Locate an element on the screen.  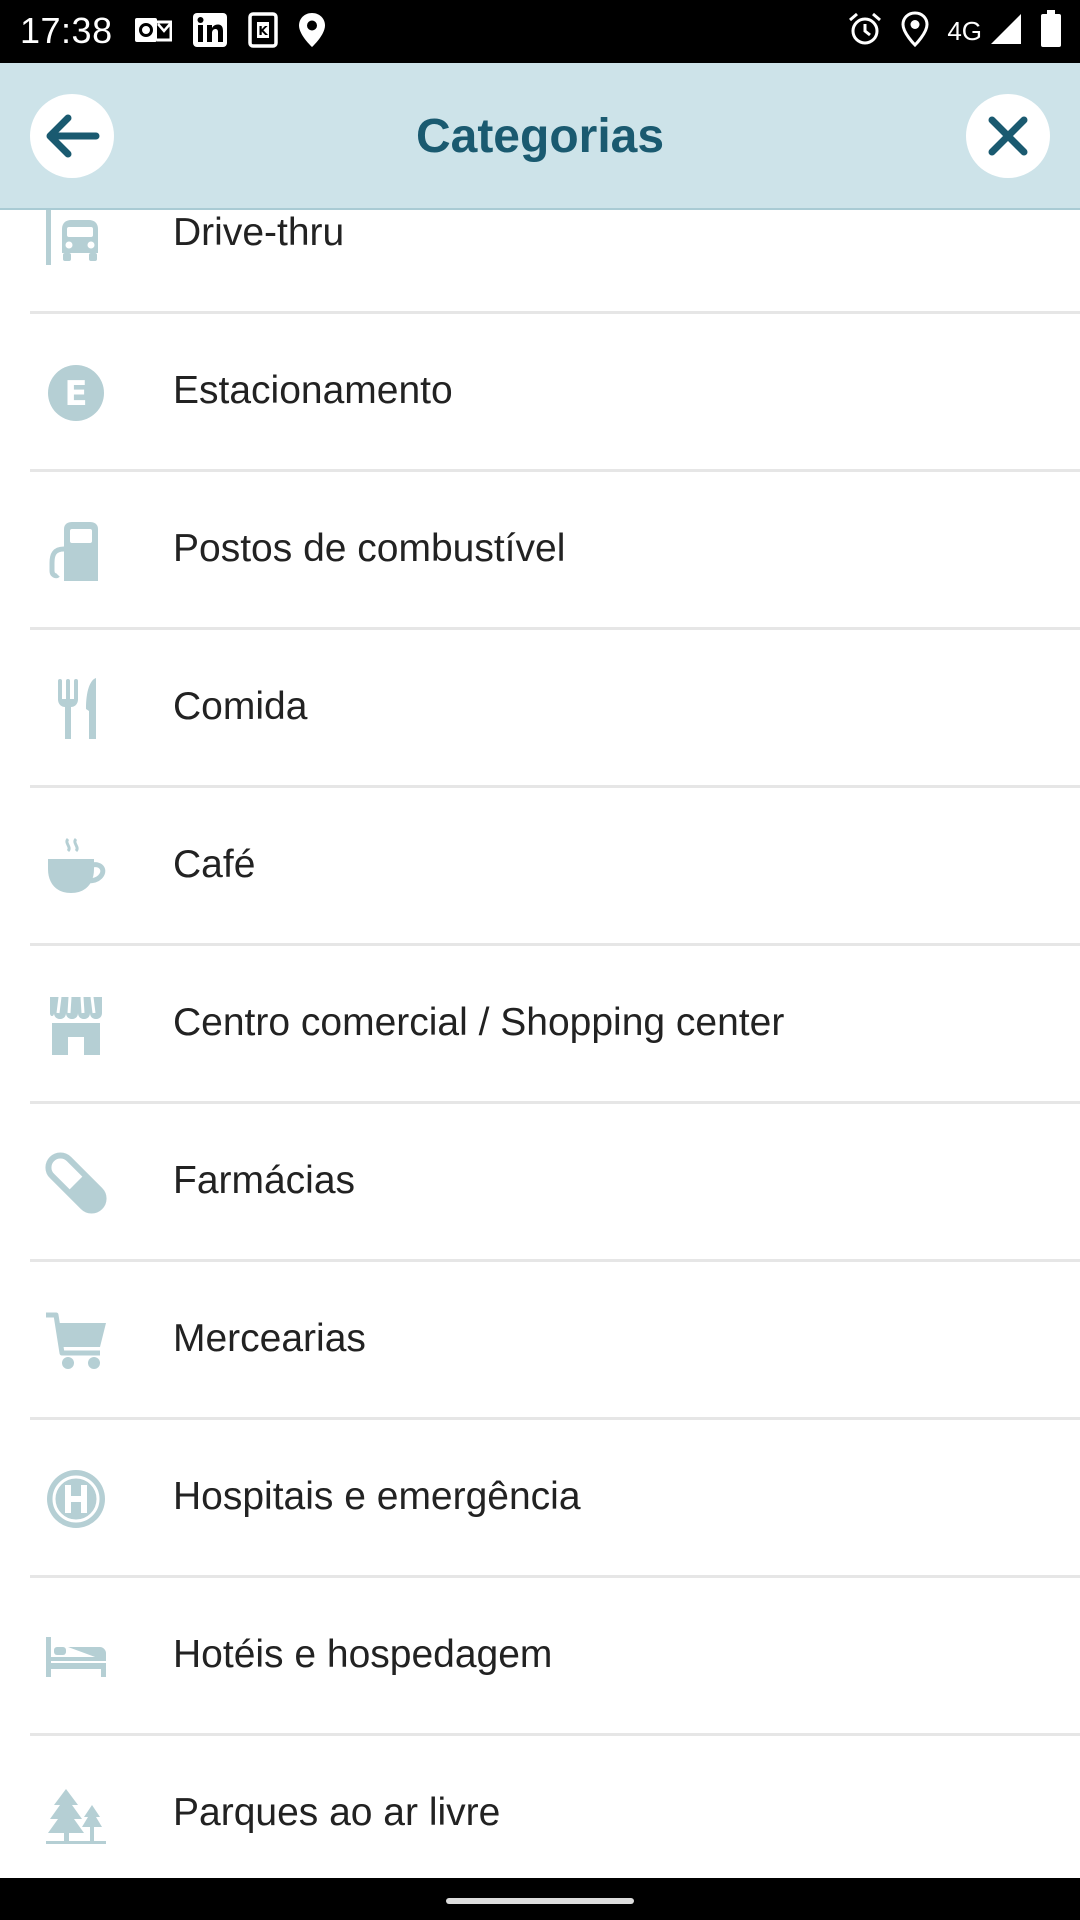
notification-icons: K is located at coordinates (230, 32).